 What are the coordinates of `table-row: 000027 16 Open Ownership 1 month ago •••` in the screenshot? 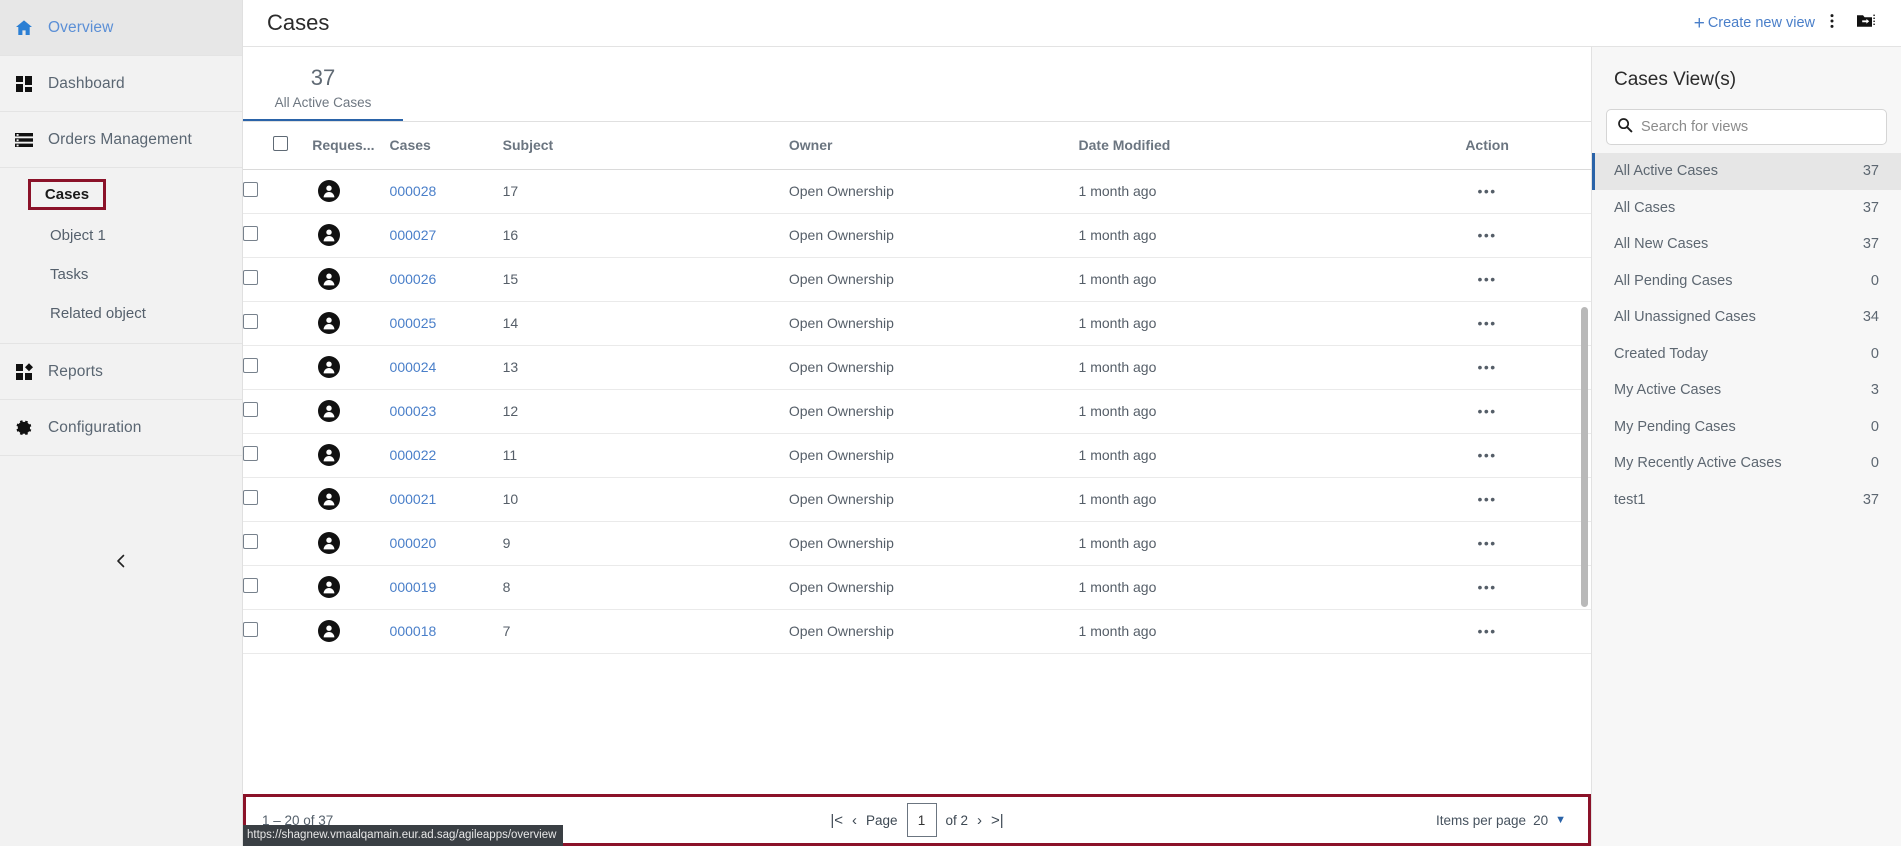 It's located at (917, 235).